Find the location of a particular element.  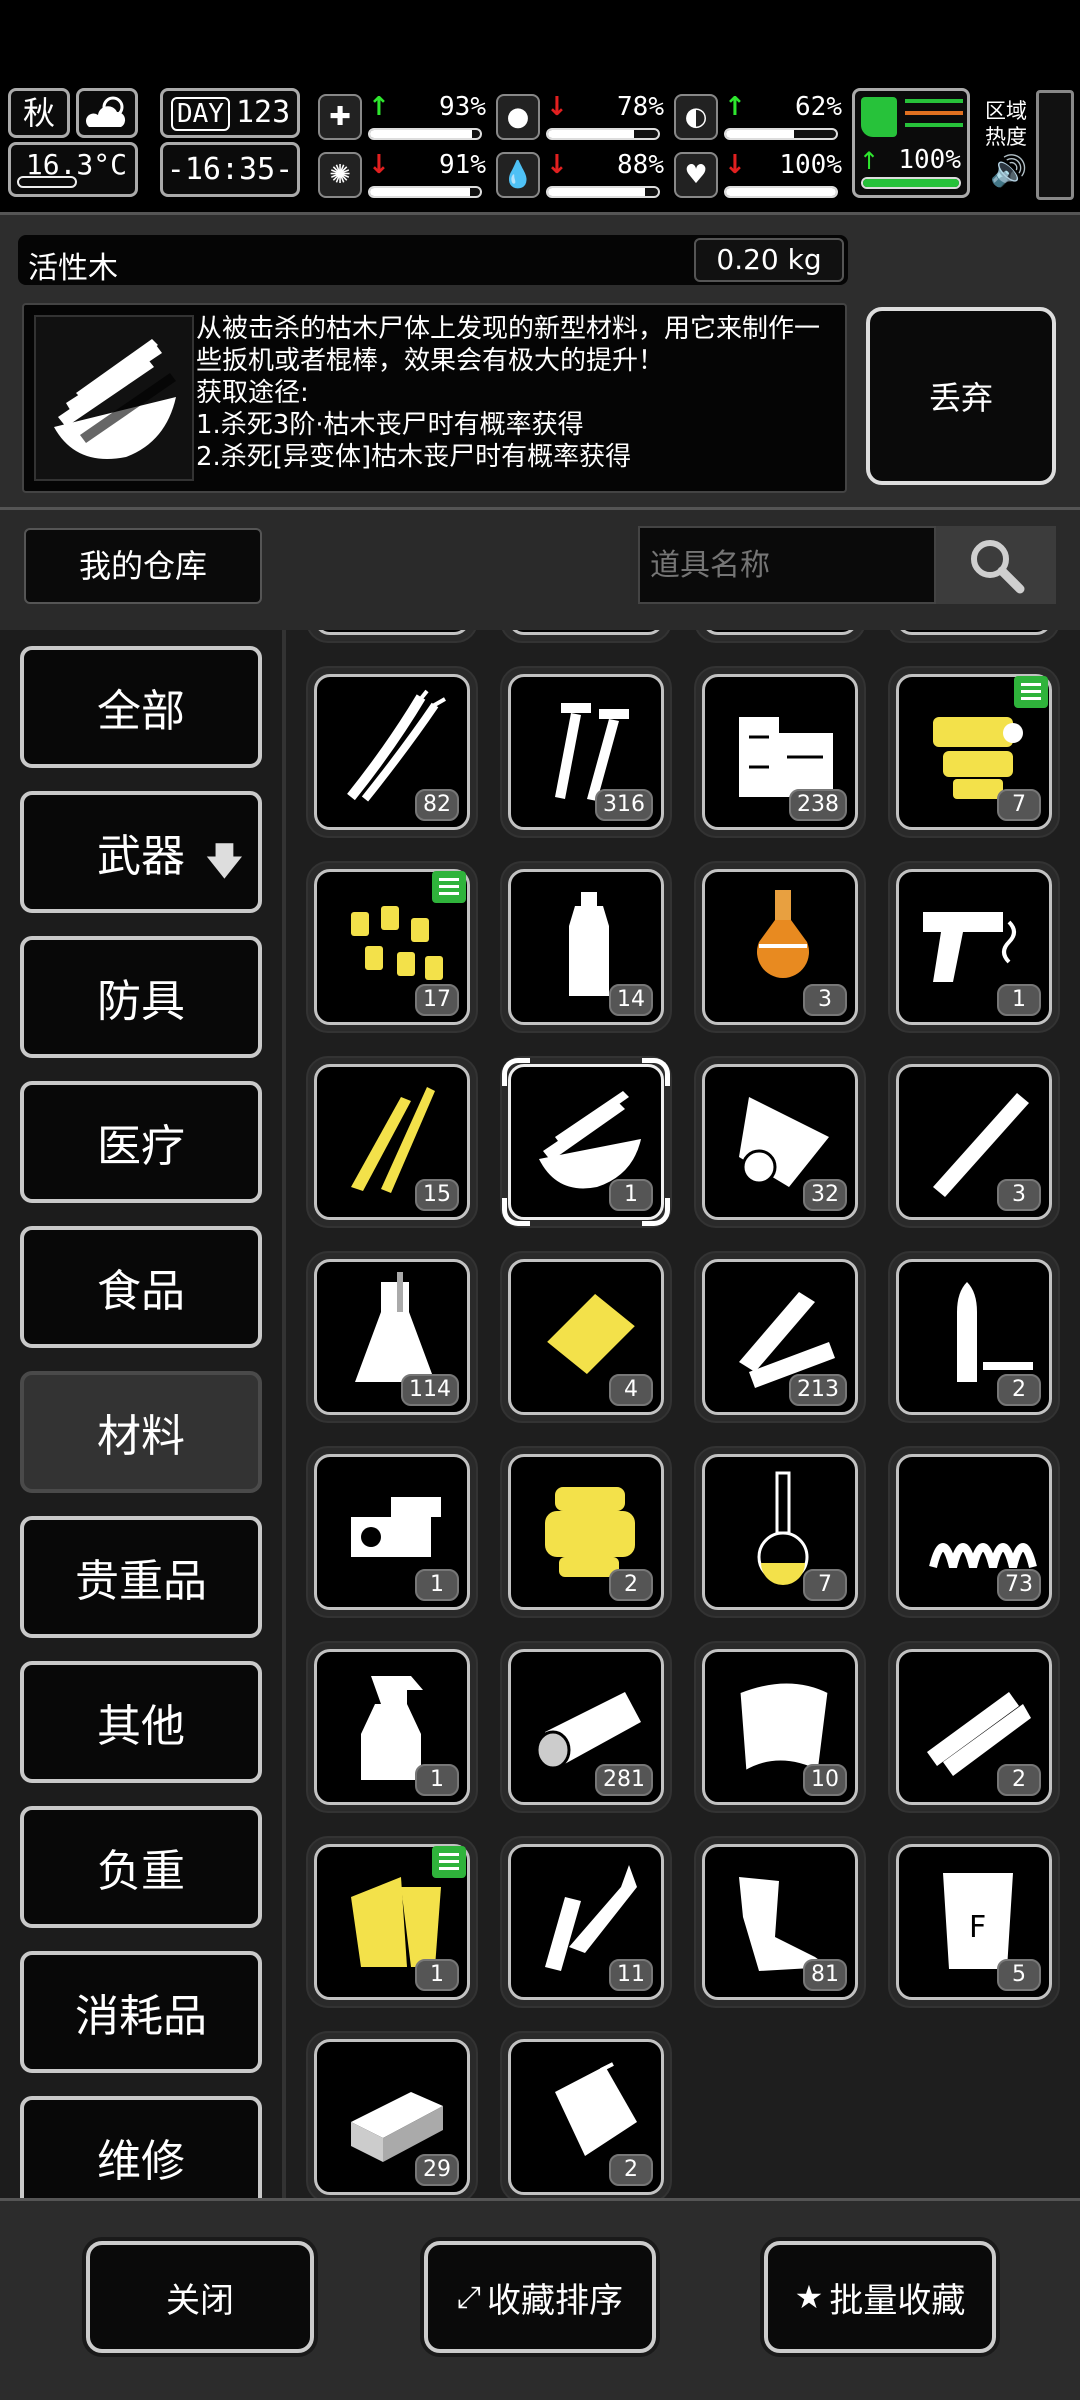

swap-arrows-icon: ⤢ is located at coordinates (469, 2297).